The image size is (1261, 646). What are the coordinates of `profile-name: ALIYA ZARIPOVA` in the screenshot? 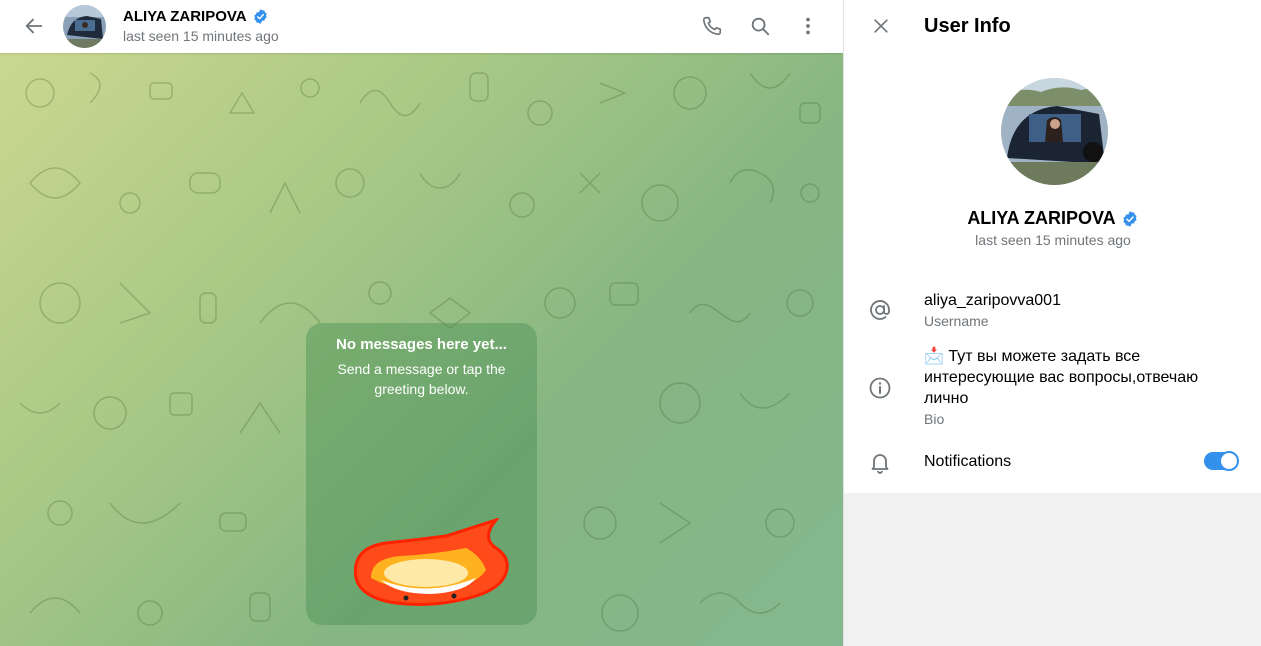 It's located at (1052, 218).